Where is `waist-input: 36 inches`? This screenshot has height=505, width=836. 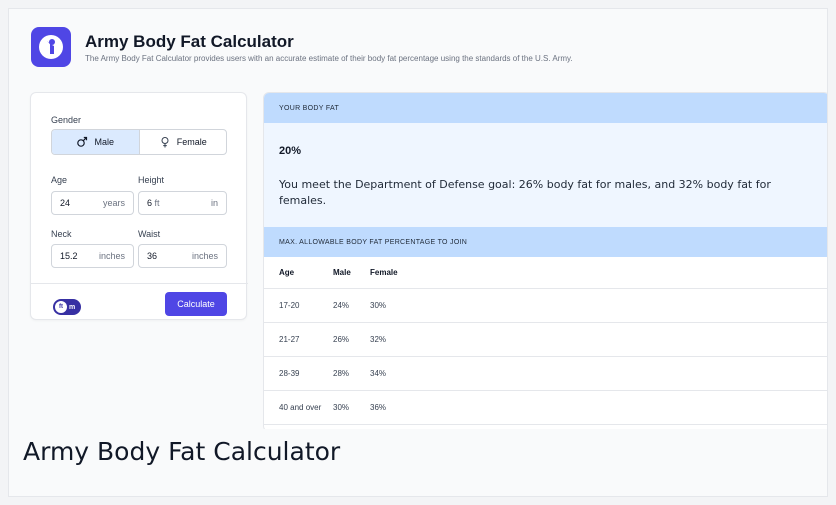
waist-input: 36 inches is located at coordinates (182, 256).